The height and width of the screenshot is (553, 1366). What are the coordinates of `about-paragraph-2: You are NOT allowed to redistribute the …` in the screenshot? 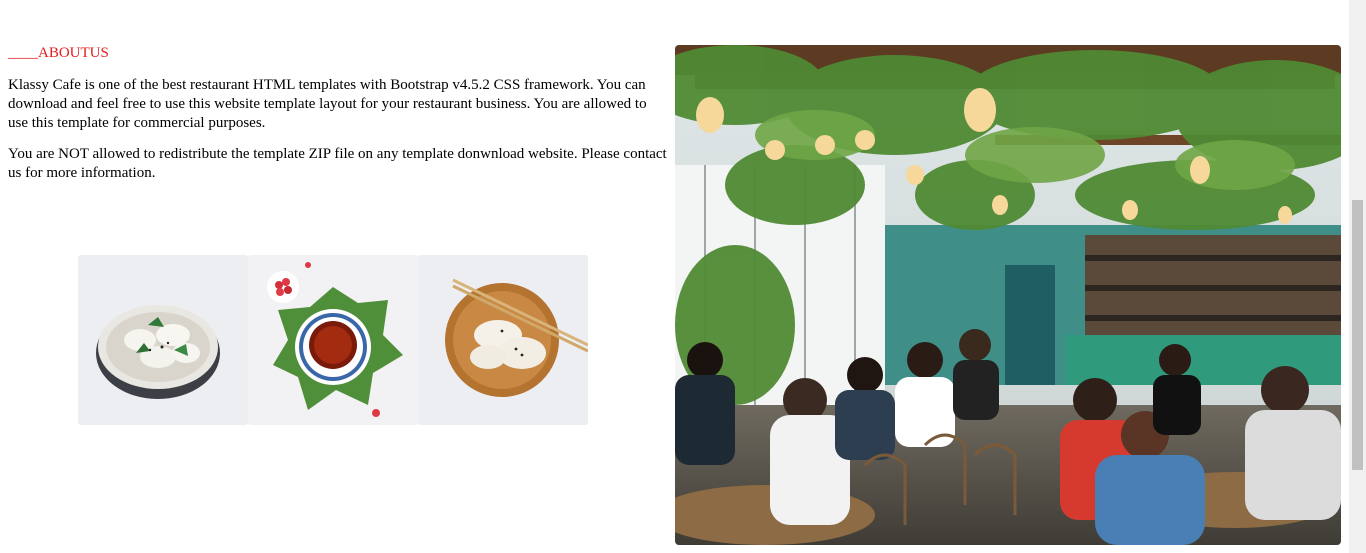 It's located at (337, 163).